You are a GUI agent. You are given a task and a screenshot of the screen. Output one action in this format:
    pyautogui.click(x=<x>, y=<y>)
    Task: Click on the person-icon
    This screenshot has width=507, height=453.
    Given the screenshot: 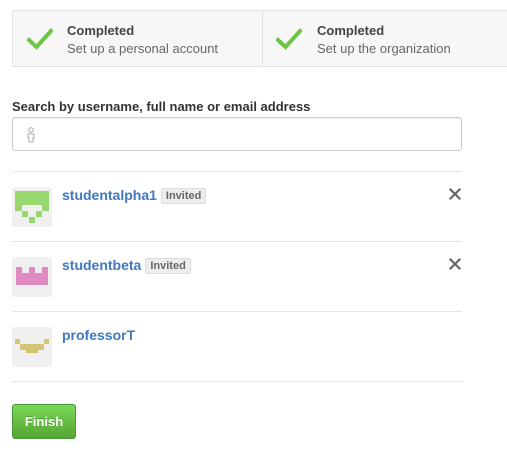 What is the action you would take?
    pyautogui.click(x=31, y=135)
    